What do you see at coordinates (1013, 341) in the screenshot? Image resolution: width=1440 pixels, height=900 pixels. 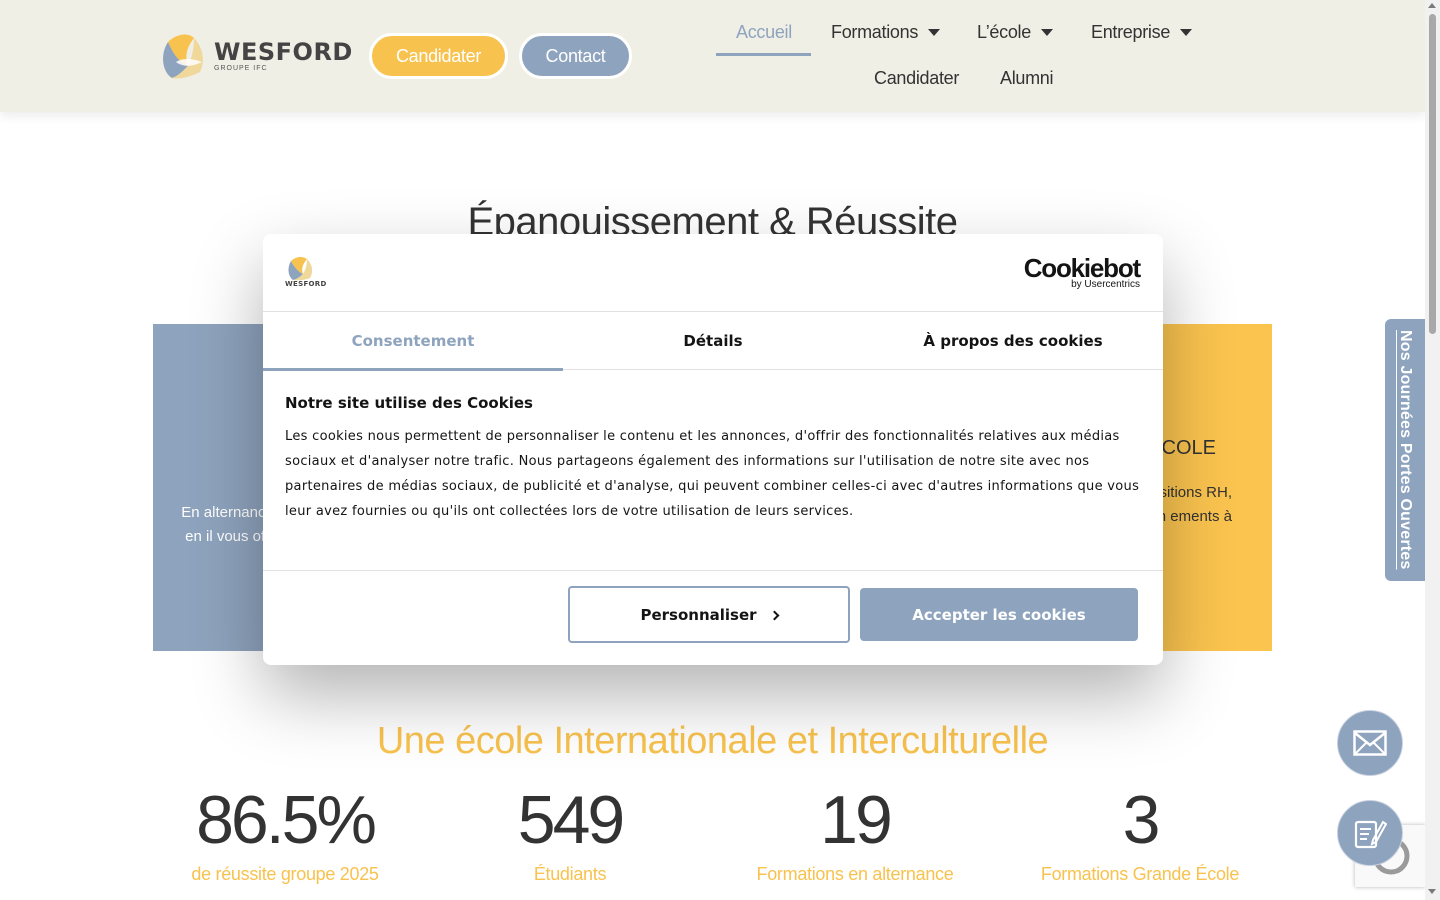 I see `tab-a-propos: À propos des cookies` at bounding box center [1013, 341].